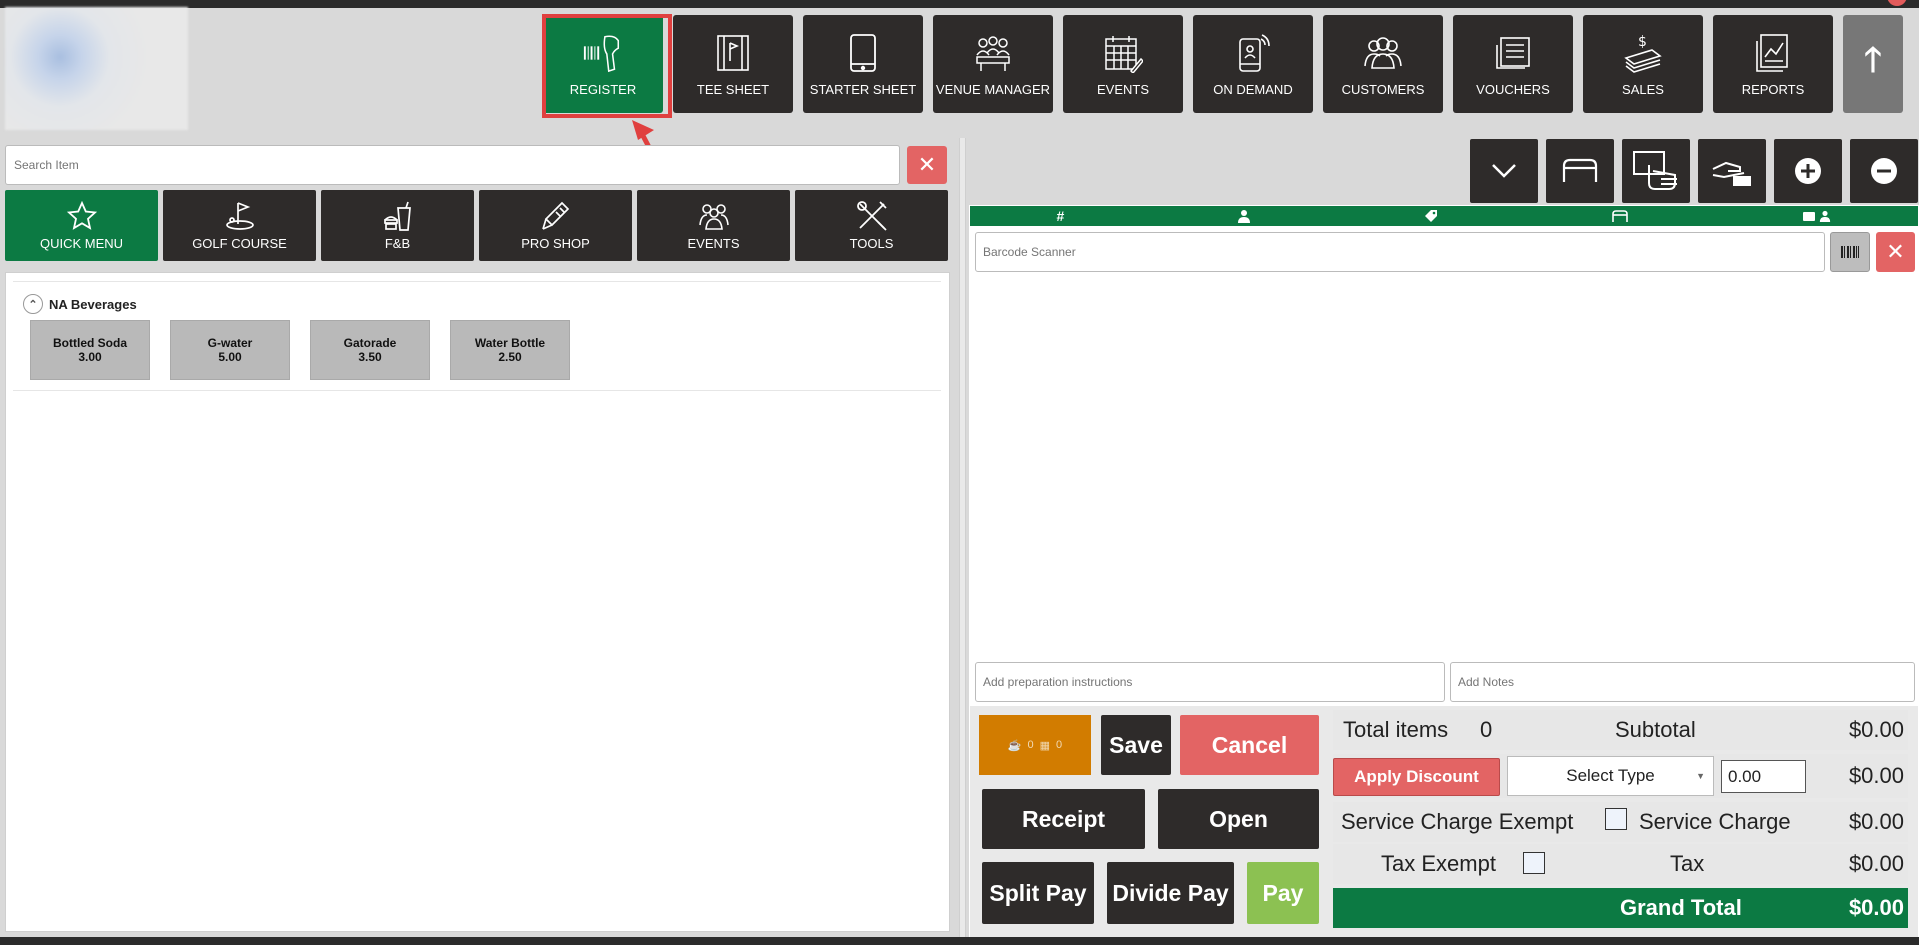  I want to click on item-price: 2.50, so click(510, 357).